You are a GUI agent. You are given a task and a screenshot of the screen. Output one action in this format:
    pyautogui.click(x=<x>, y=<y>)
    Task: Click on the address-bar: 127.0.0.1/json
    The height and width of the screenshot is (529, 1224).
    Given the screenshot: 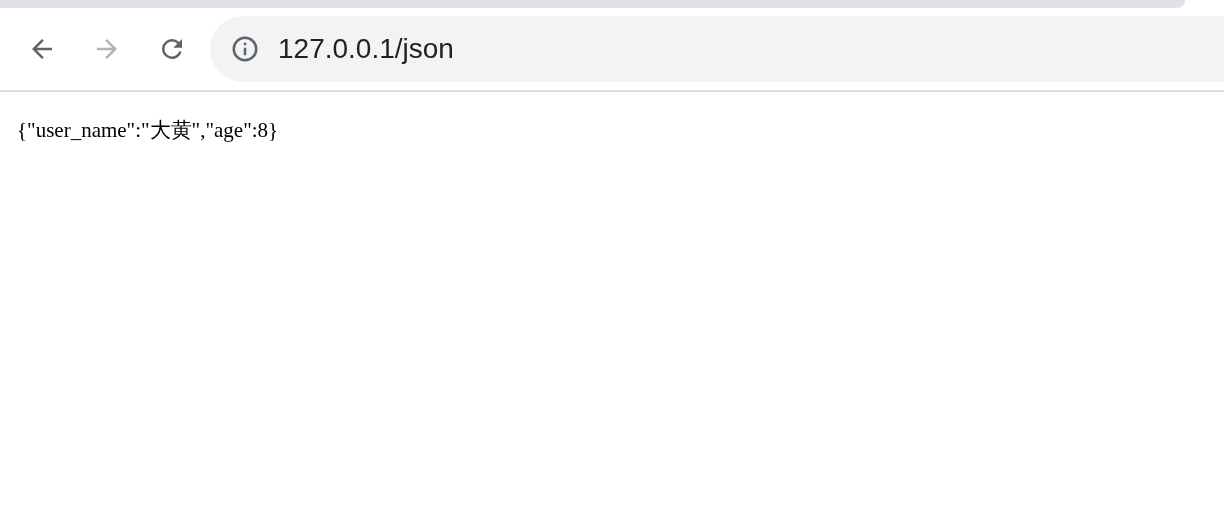 What is the action you would take?
    pyautogui.click(x=717, y=49)
    